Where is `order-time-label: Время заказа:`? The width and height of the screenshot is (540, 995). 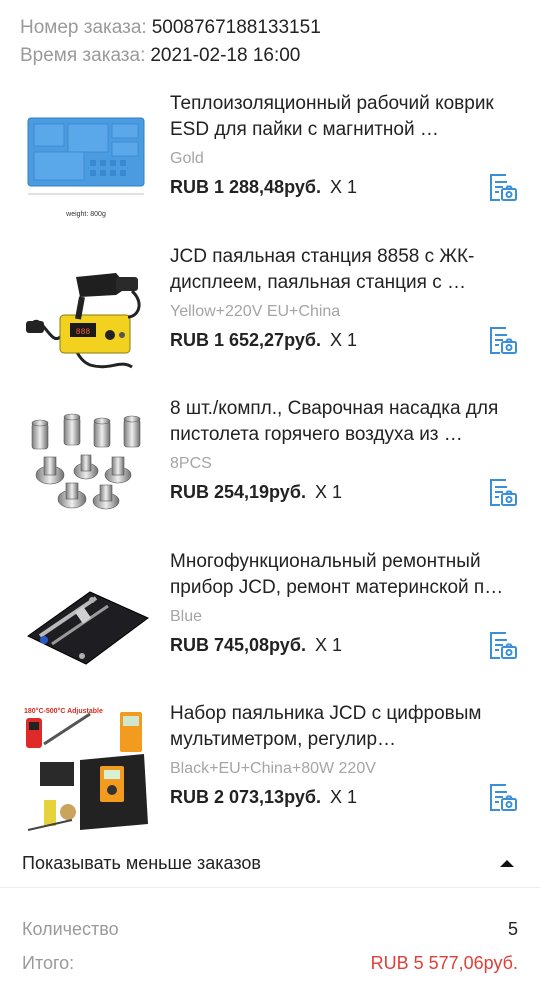
order-time-label: Время заказа: is located at coordinates (83, 55).